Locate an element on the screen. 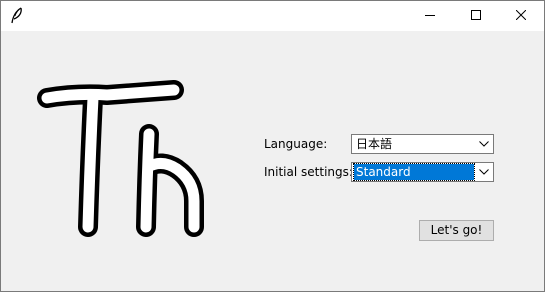  minimize-button is located at coordinates (430, 16).